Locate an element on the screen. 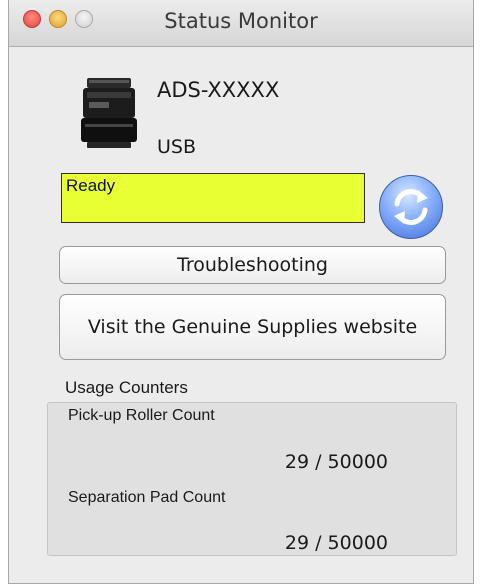 This screenshot has width=482, height=586. refresh-icon is located at coordinates (411, 207).